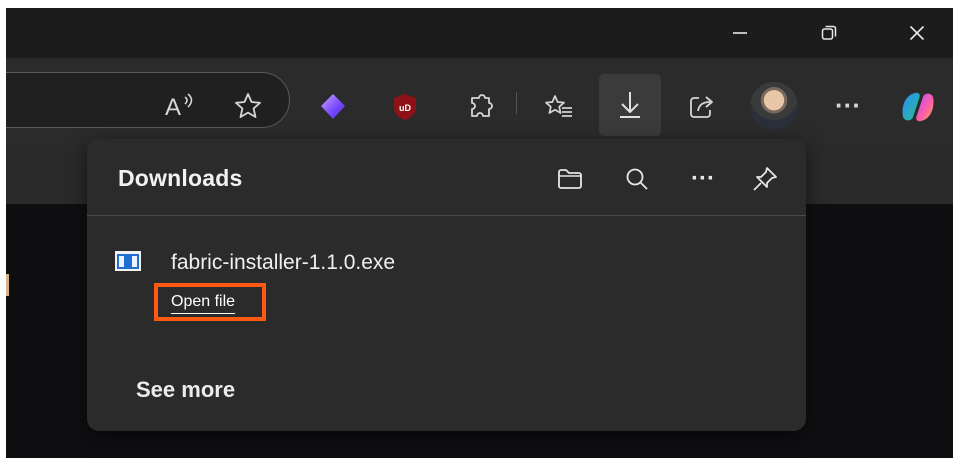  What do you see at coordinates (559, 107) in the screenshot?
I see `favorites-list-icon` at bounding box center [559, 107].